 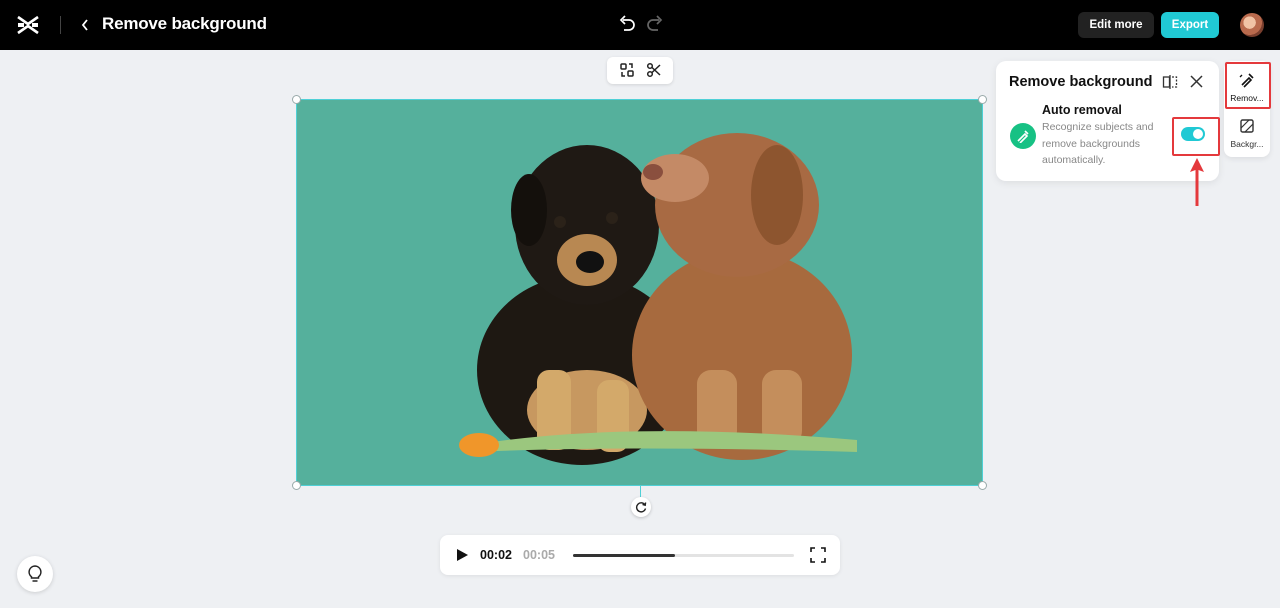 What do you see at coordinates (1247, 126) in the screenshot?
I see `background-icon` at bounding box center [1247, 126].